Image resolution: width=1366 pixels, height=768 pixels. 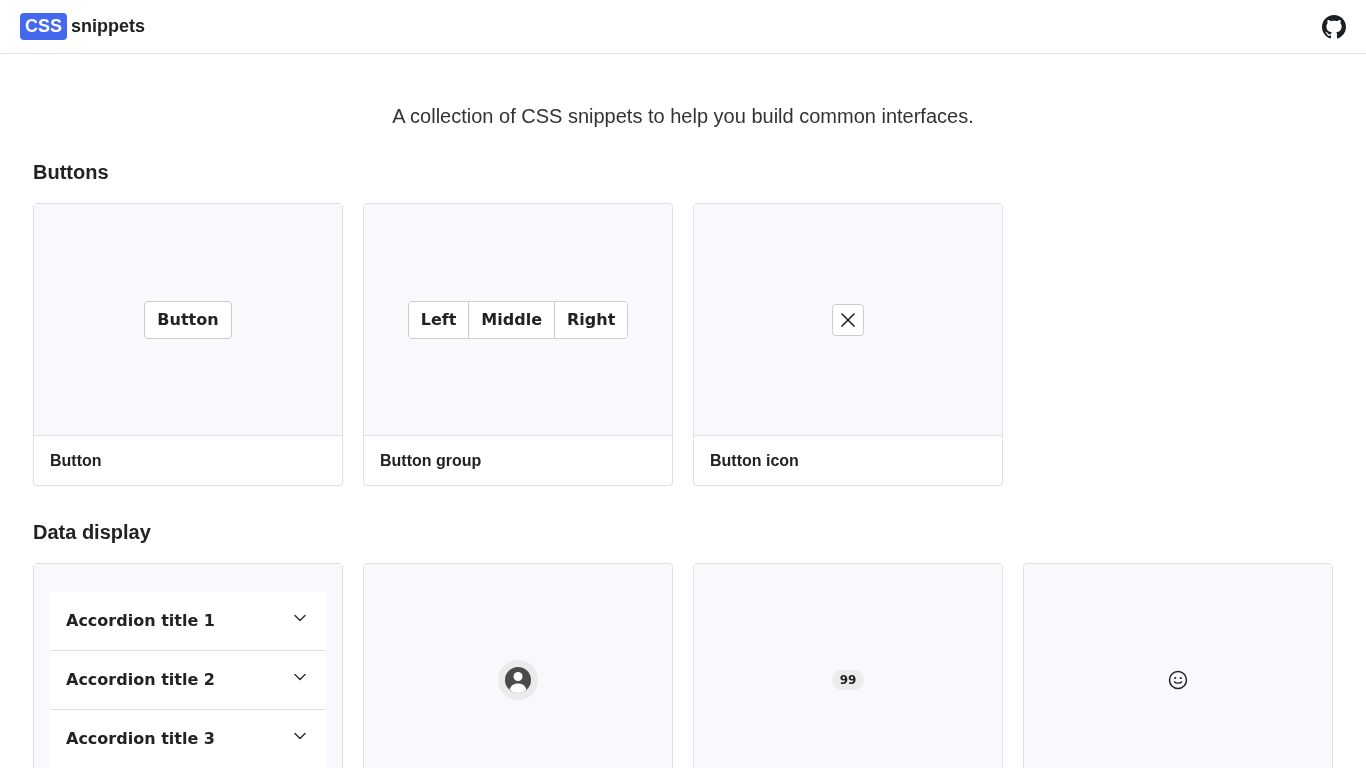 I want to click on accordion-item: Accordion title 1, so click(x=188, y=620).